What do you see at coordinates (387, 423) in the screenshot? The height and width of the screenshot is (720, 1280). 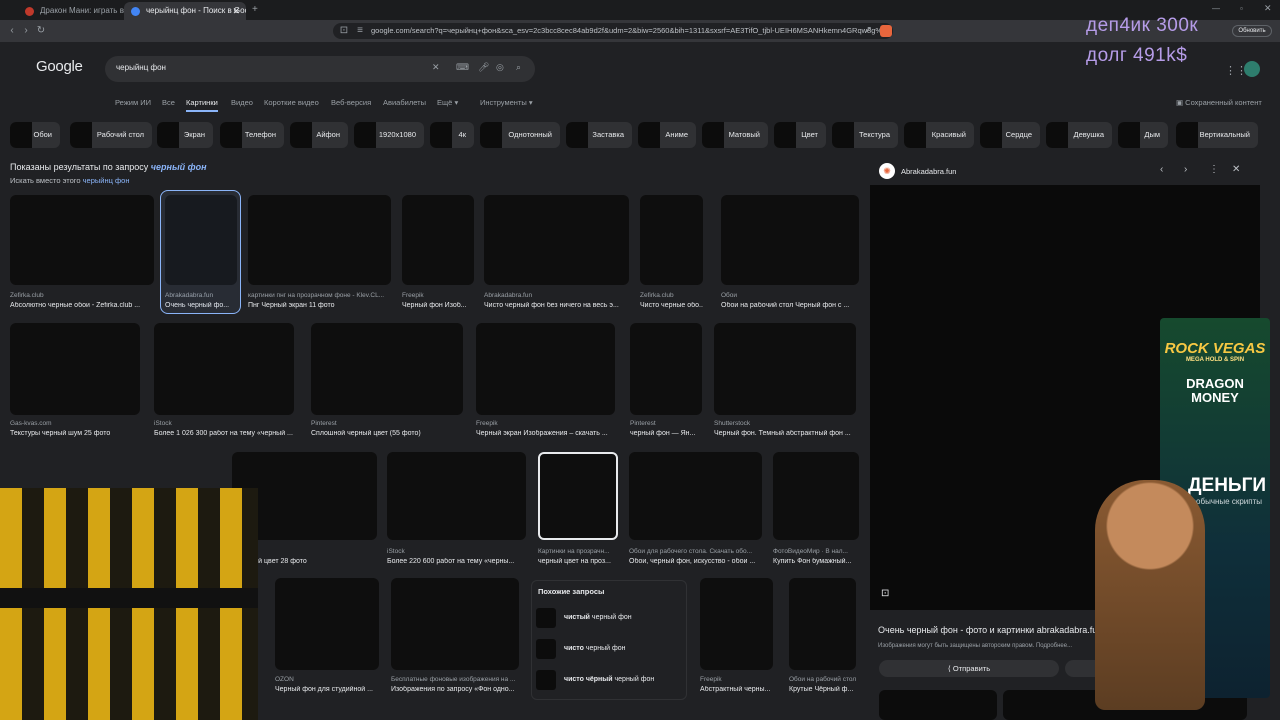 I see `image-source: Pinterest` at bounding box center [387, 423].